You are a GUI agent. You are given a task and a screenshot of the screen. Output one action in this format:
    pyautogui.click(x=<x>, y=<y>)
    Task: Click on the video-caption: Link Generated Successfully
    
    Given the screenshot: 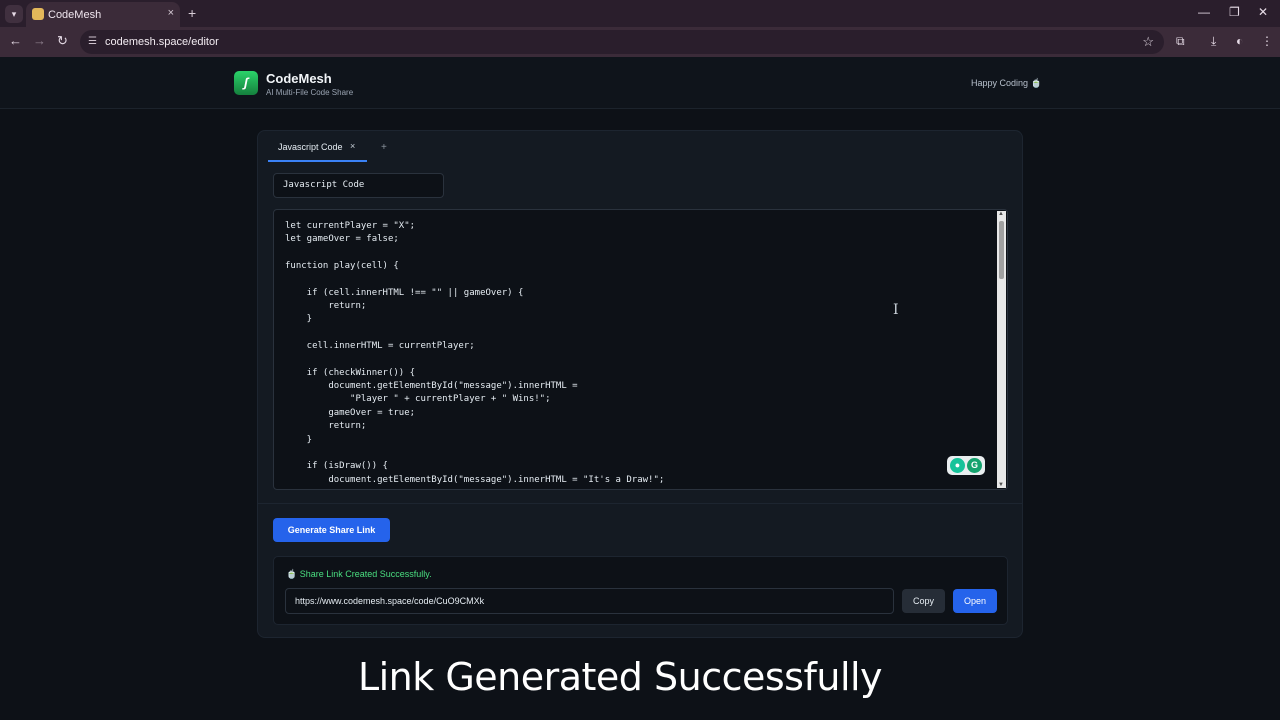 What is the action you would take?
    pyautogui.click(x=620, y=677)
    